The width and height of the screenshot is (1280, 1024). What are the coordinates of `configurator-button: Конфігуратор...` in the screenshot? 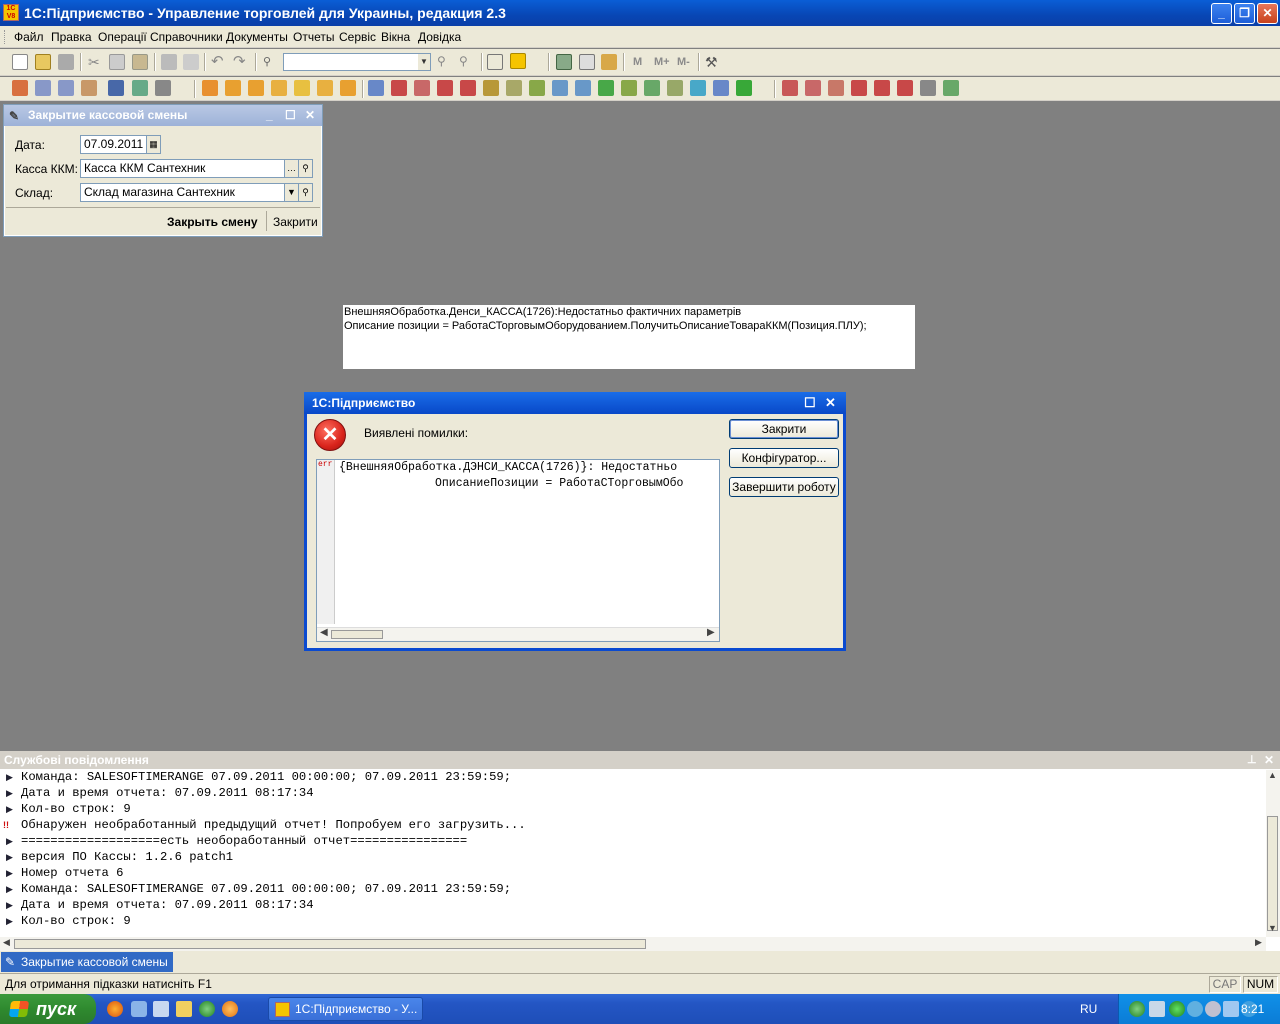 It's located at (784, 458).